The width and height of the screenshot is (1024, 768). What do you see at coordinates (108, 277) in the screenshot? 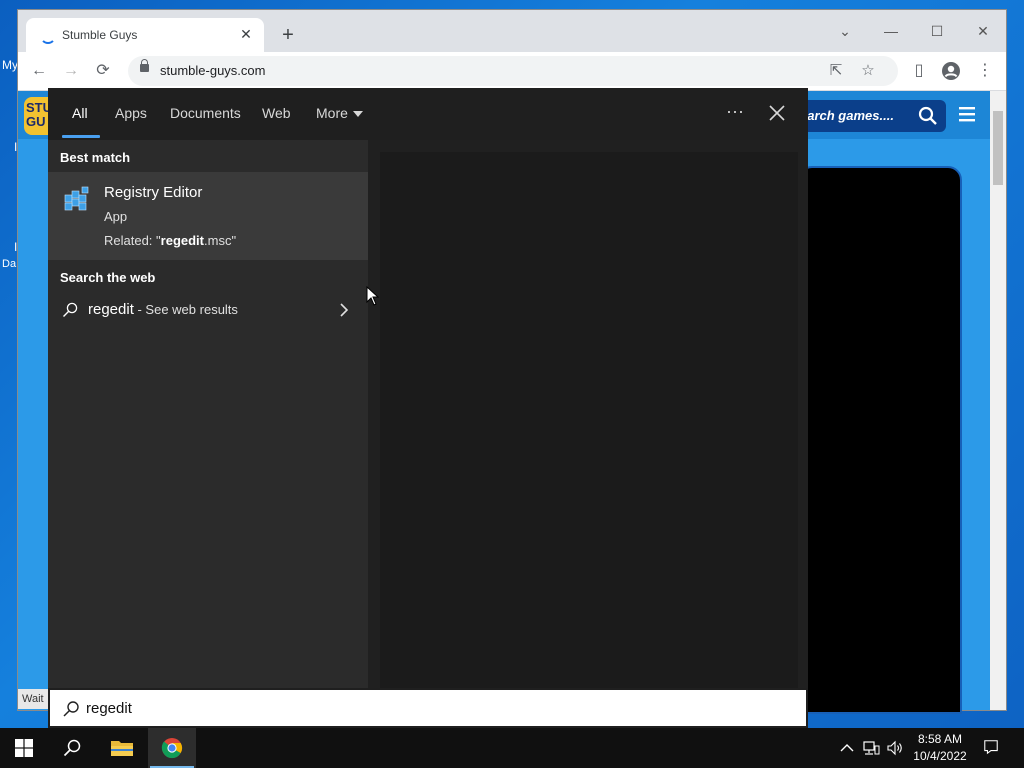
I see `search-web-heading: Search the web` at bounding box center [108, 277].